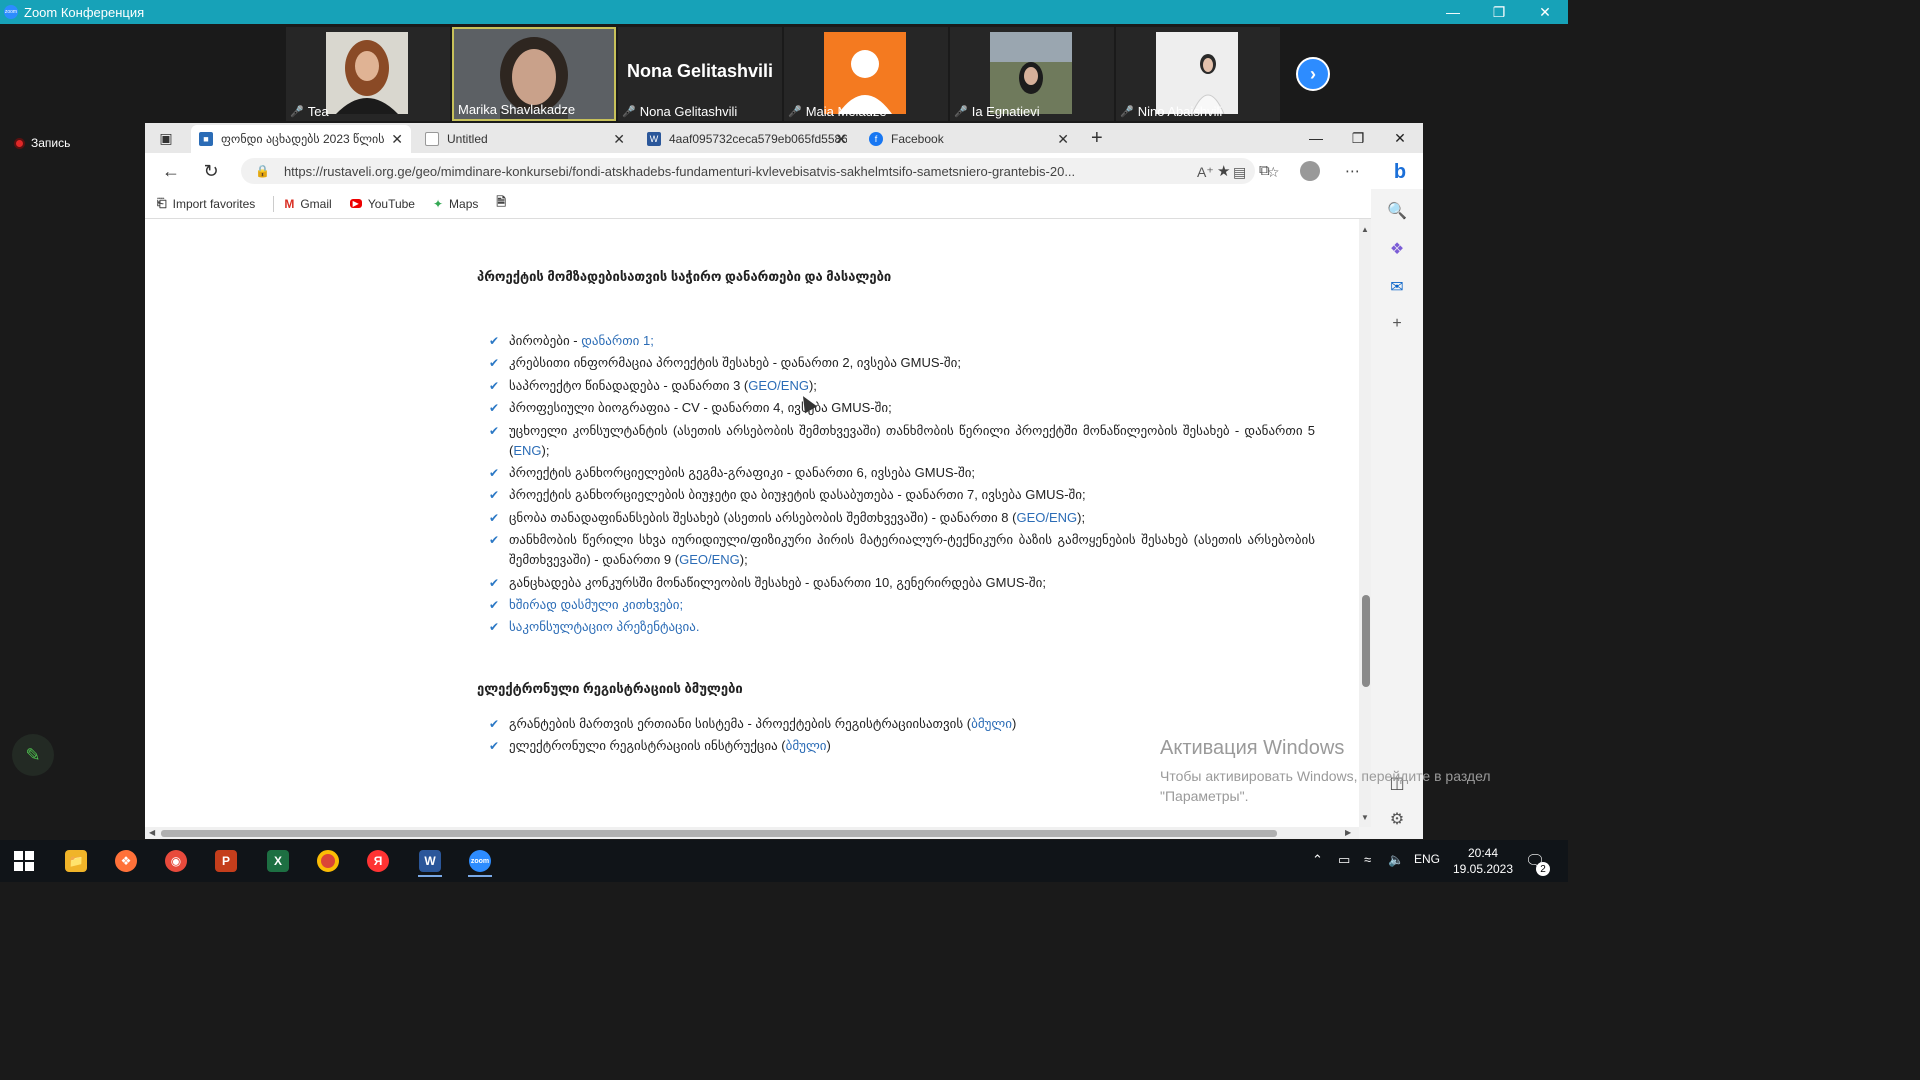 The image size is (1920, 1080). I want to click on document-link: საკონსულტაციო პრეზენტაცია., so click(604, 626).